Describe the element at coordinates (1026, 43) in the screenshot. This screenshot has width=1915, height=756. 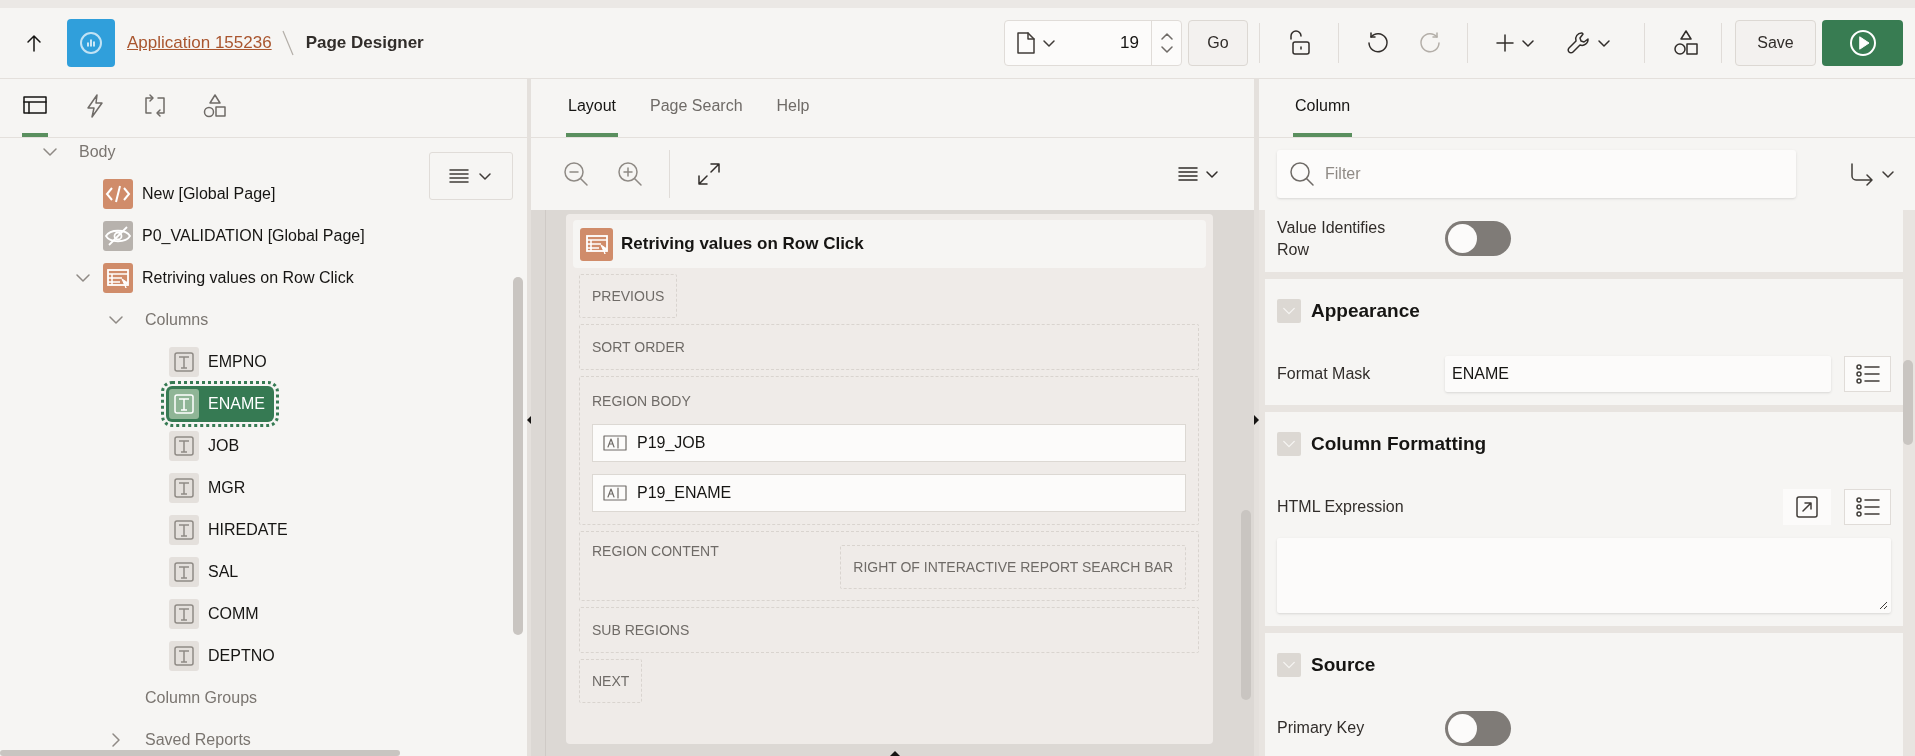
I see `page-icon` at that location.